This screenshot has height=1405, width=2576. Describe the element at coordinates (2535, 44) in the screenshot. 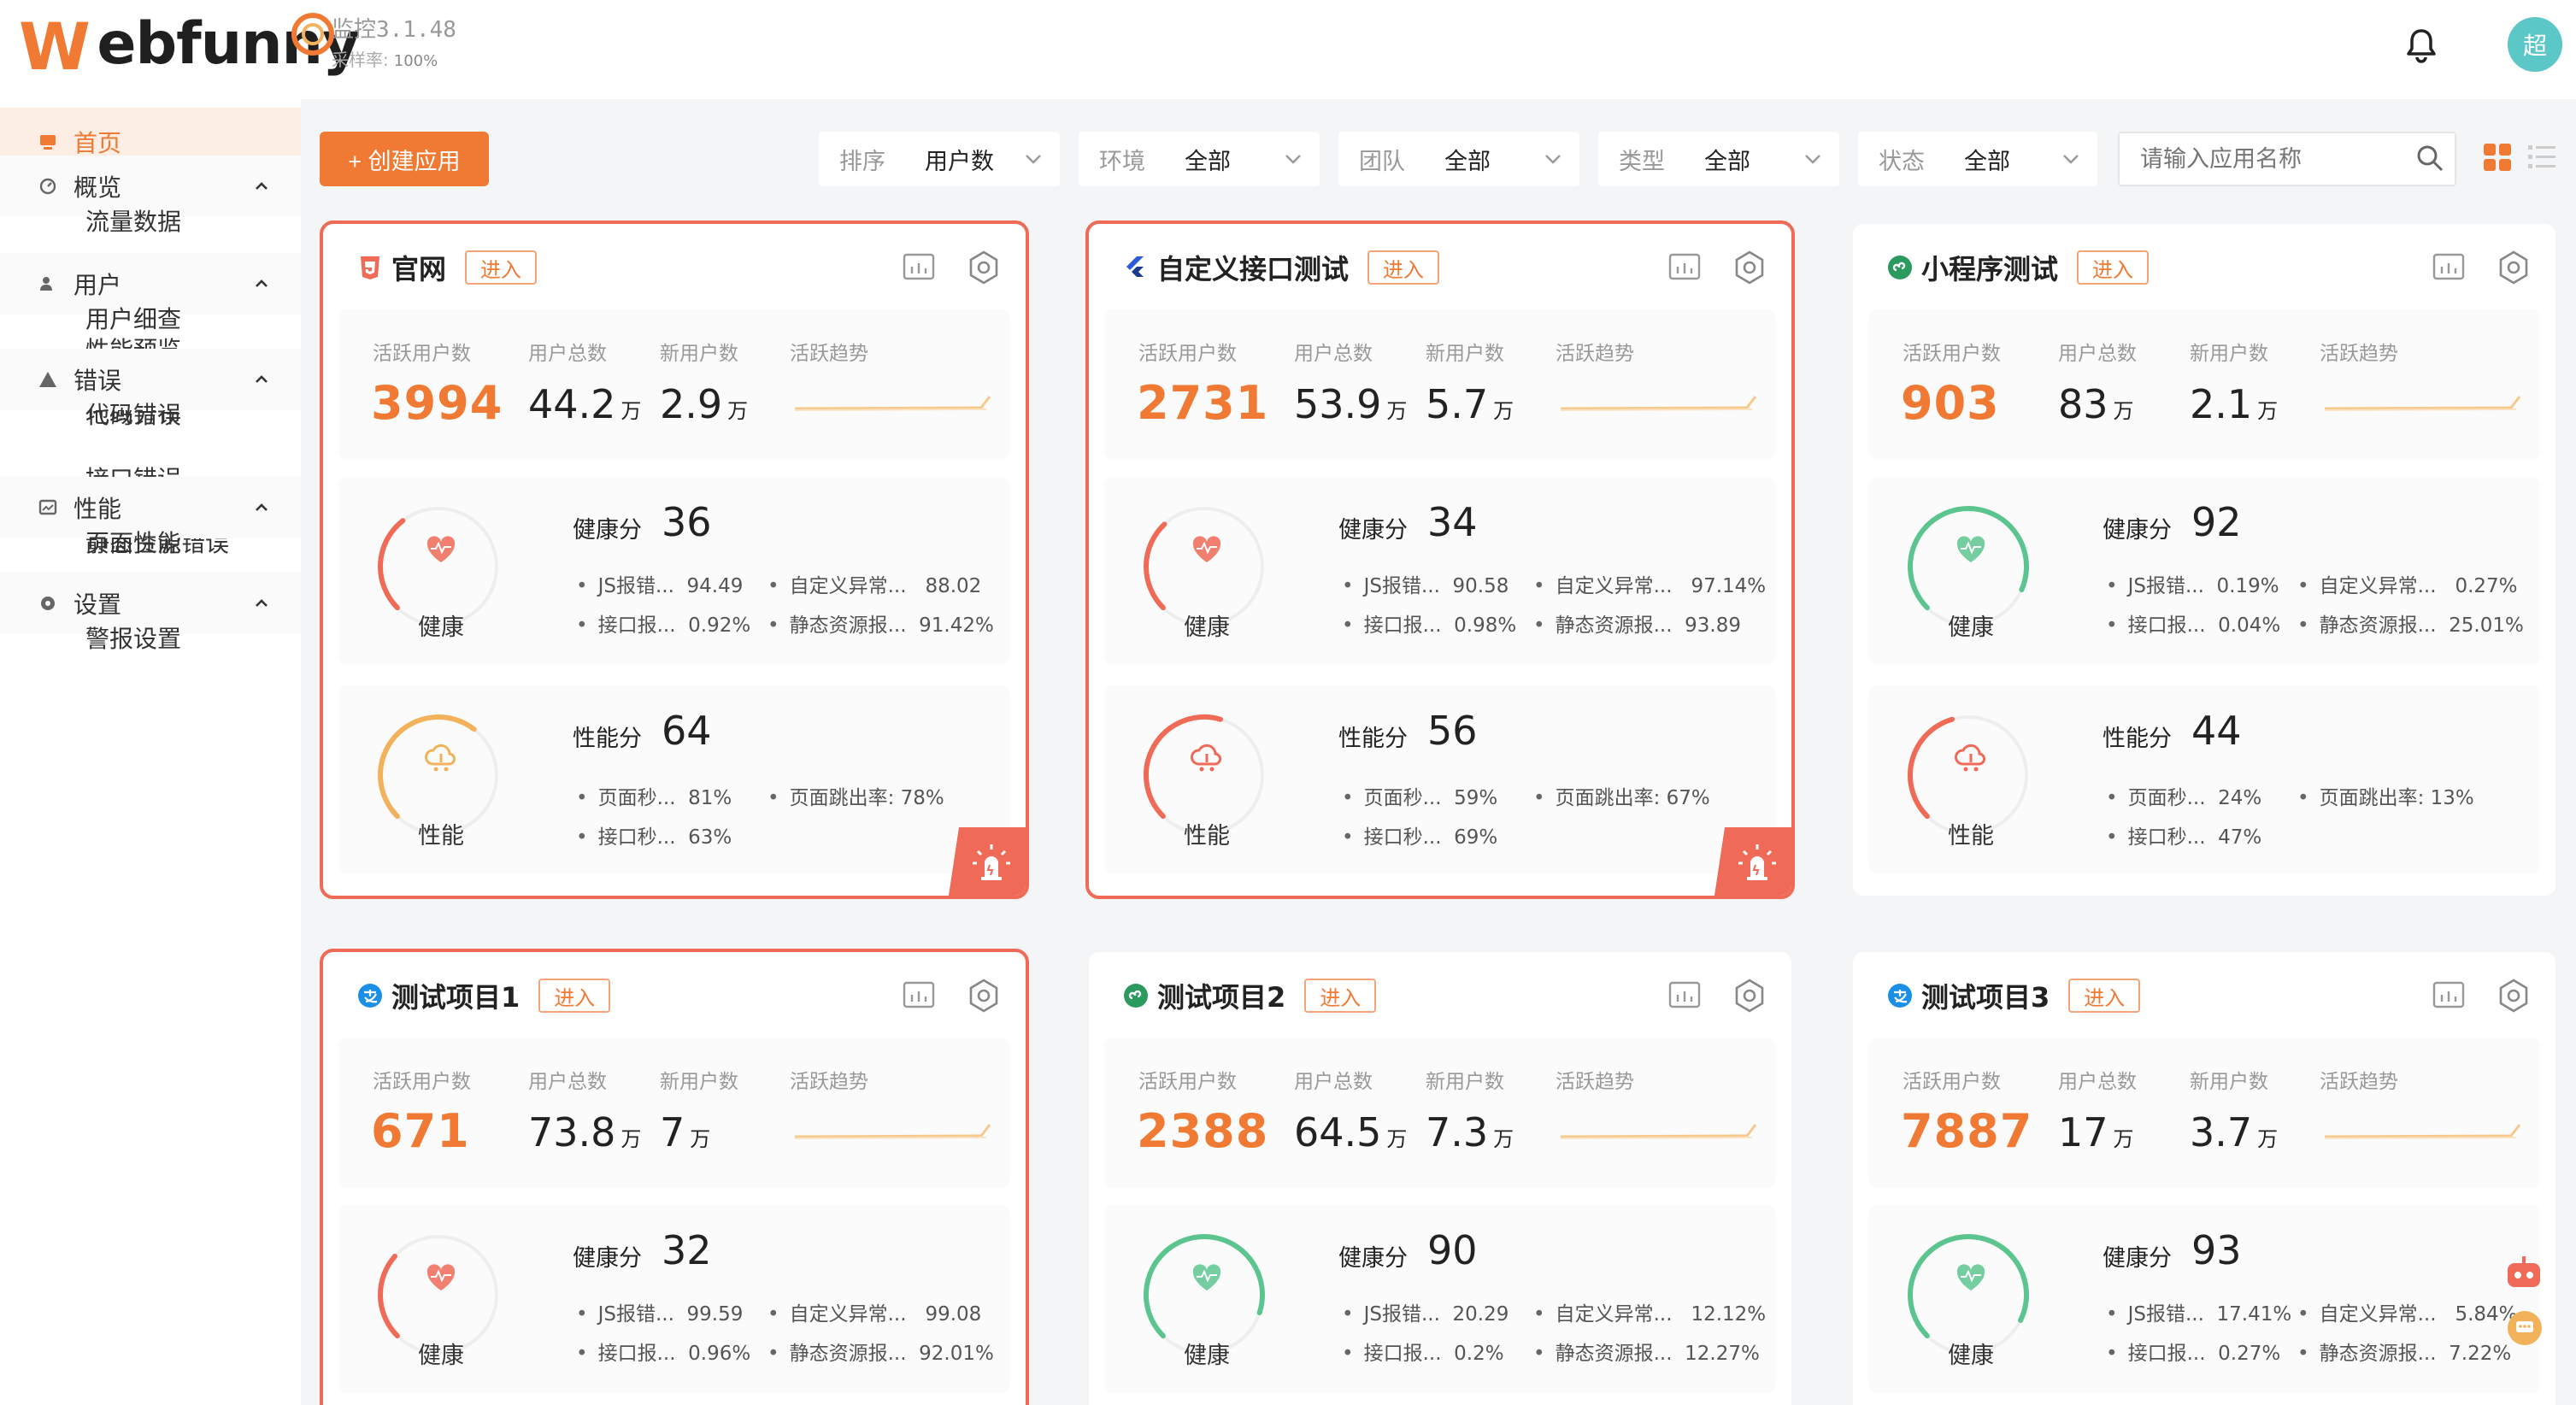

I see `user-avatar: 超` at that location.